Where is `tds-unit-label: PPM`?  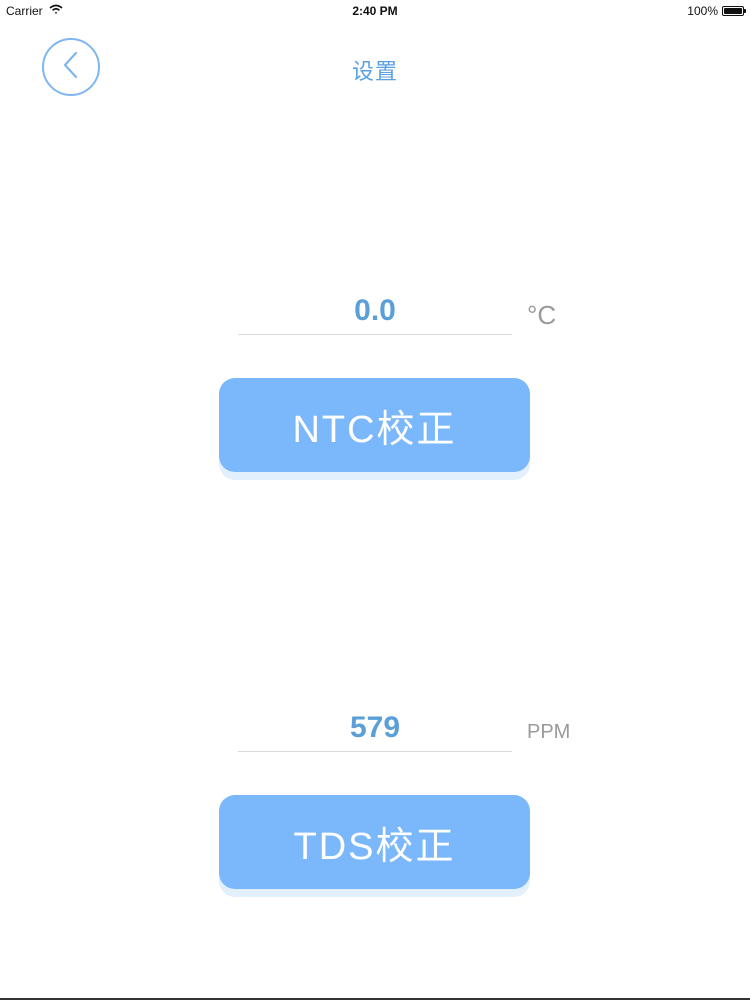
tds-unit-label: PPM is located at coordinates (549, 732).